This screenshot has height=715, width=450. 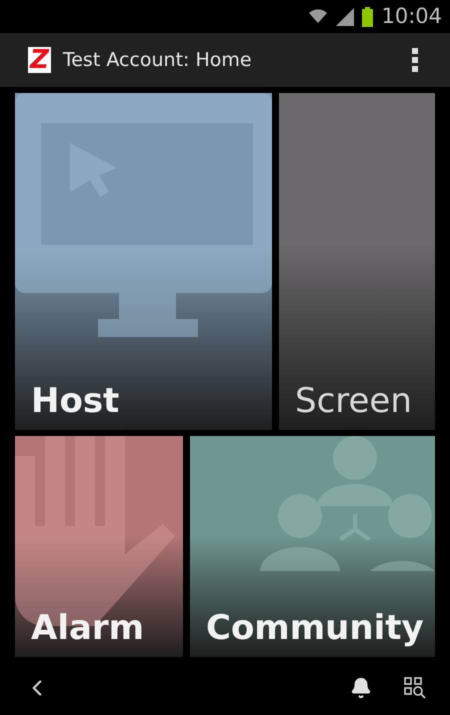 I want to click on tile-label: Screen, so click(x=353, y=403).